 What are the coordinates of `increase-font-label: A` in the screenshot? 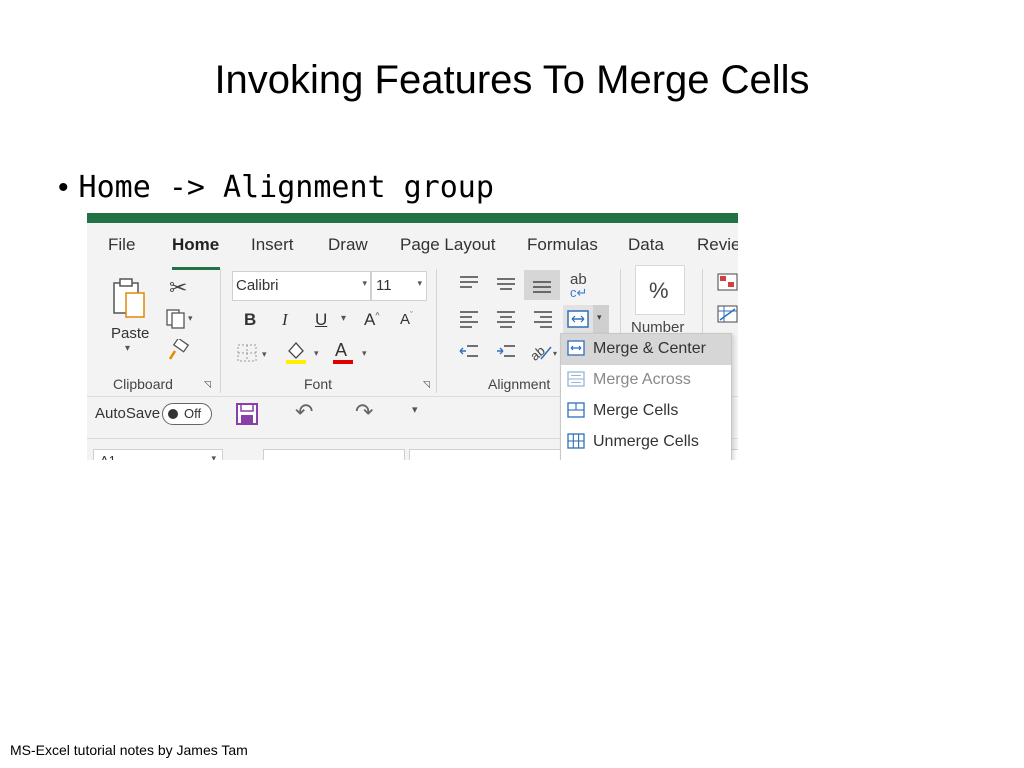 It's located at (370, 319).